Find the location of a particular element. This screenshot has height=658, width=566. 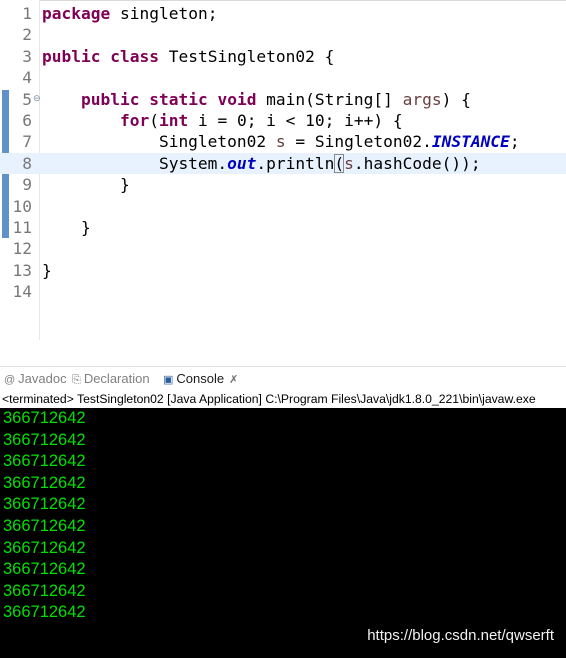

tab-javadoc: @ Javadoc is located at coordinates (35, 379).